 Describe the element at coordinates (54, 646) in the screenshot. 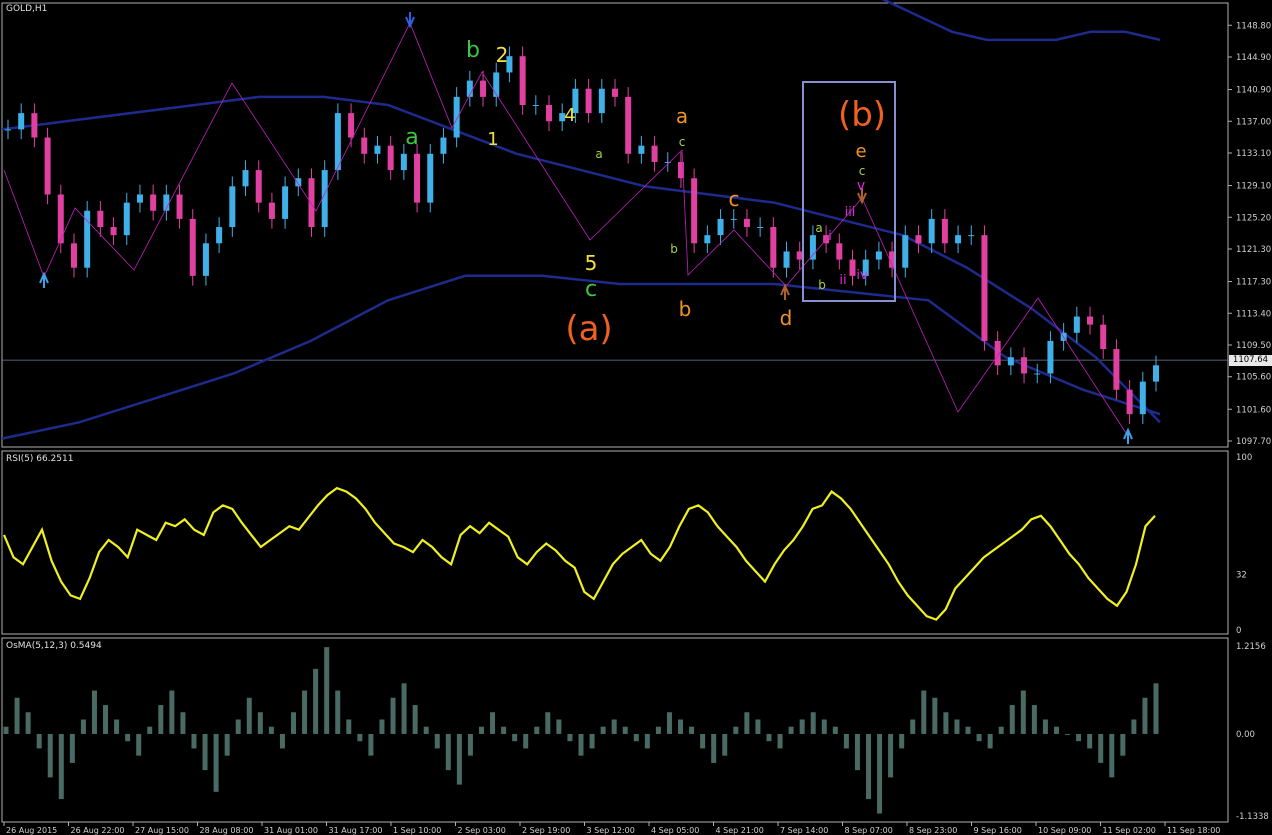

I see `osma-title: OsMA(5,12,3) 0.5494` at that location.